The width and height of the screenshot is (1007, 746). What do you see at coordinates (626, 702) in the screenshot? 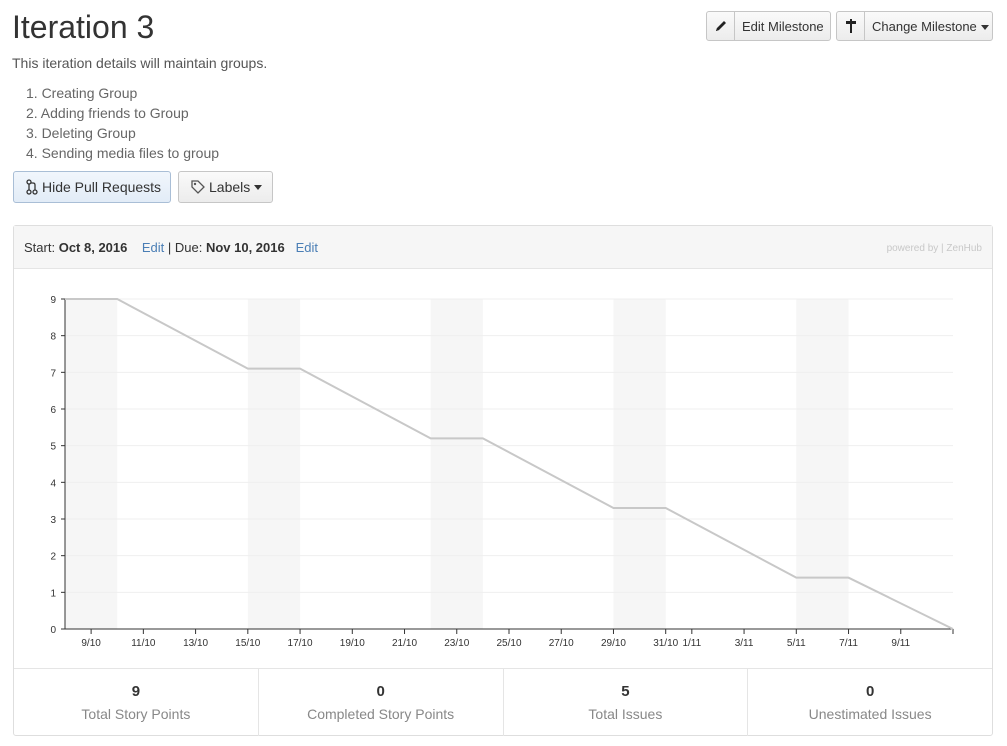
I see `stat-total-issues: 5 Total Issues` at bounding box center [626, 702].